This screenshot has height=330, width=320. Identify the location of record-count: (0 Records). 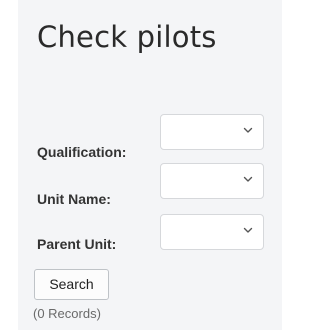
(67, 313).